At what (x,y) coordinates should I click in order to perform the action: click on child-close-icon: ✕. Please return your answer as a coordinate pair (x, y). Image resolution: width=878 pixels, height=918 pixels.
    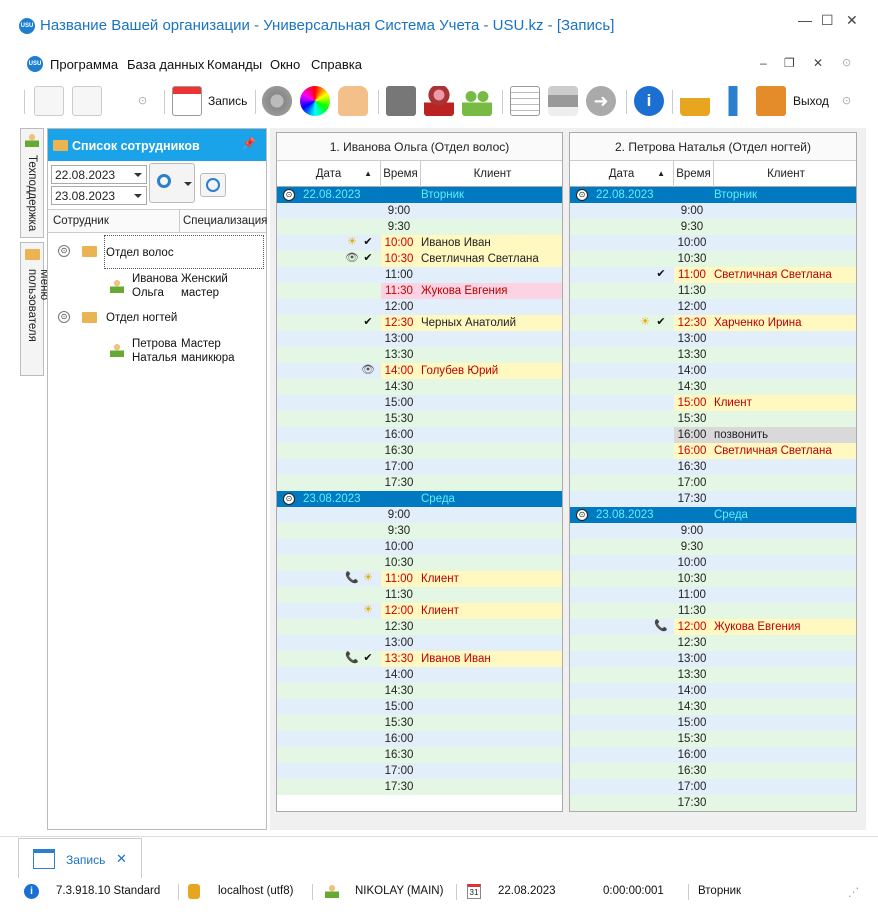
    Looking at the image, I should click on (818, 63).